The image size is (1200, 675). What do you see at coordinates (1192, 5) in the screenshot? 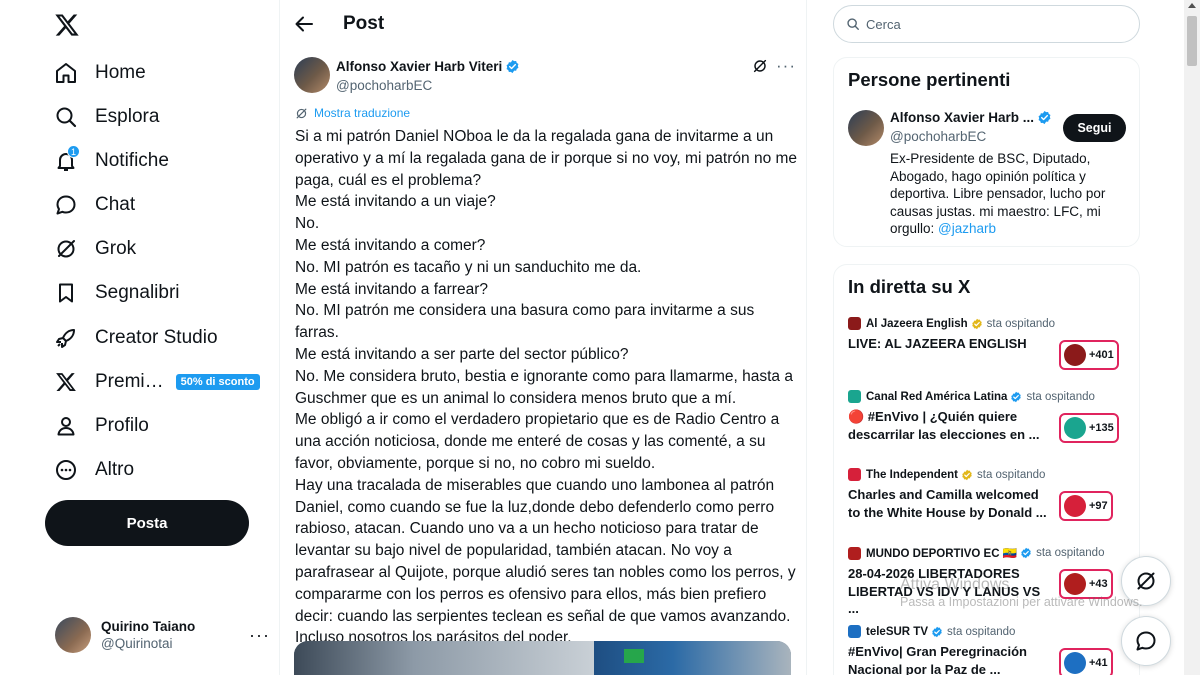
I see `scroll-up-arrow-icon` at bounding box center [1192, 5].